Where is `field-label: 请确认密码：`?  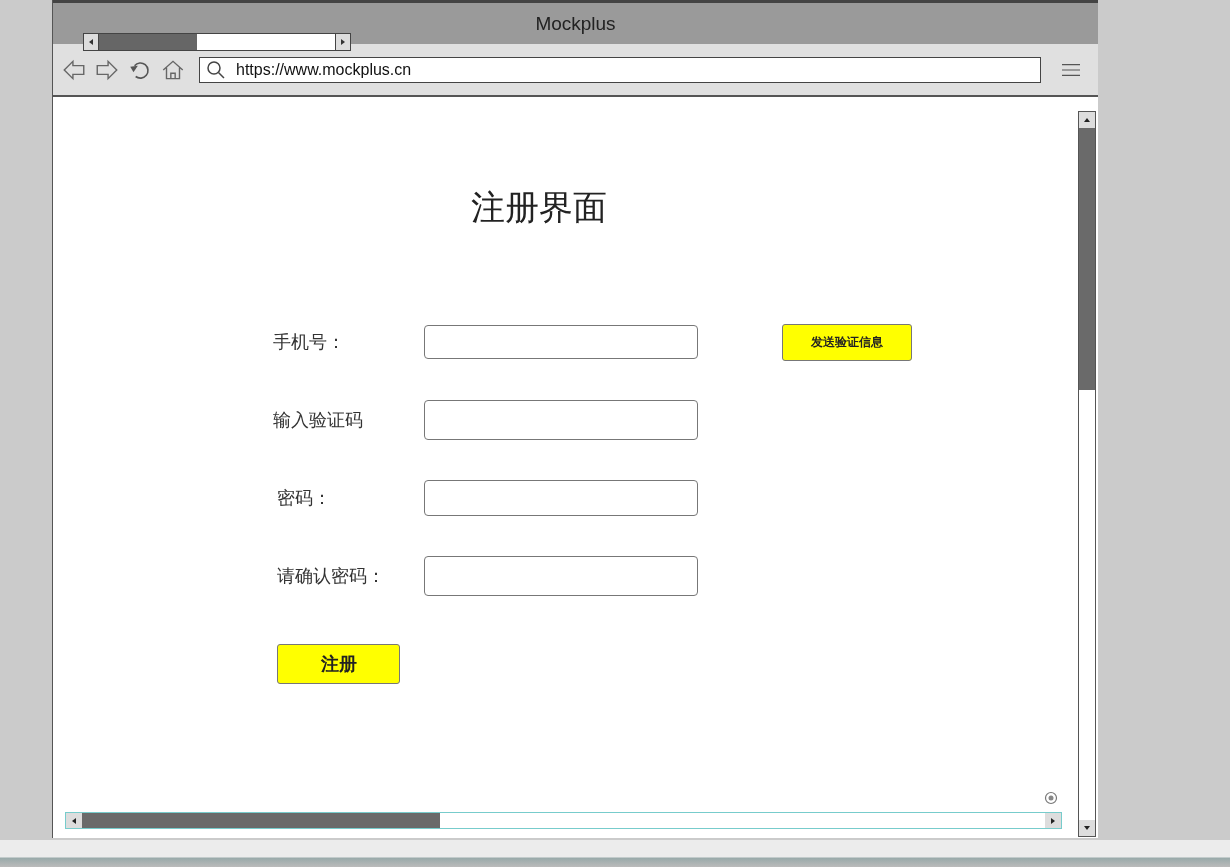
field-label: 请确认密码： is located at coordinates (331, 576).